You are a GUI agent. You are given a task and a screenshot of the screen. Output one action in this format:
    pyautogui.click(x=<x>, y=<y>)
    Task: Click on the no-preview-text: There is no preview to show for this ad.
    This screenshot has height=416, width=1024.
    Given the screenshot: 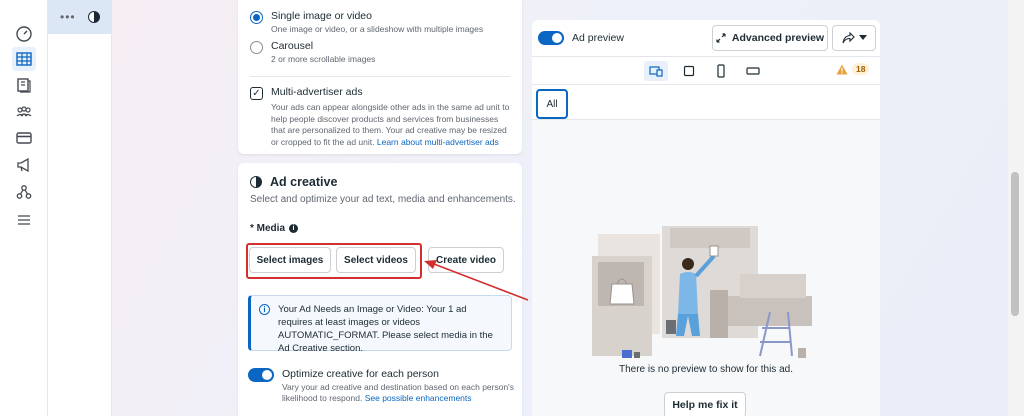 What is the action you would take?
    pyautogui.click(x=706, y=369)
    